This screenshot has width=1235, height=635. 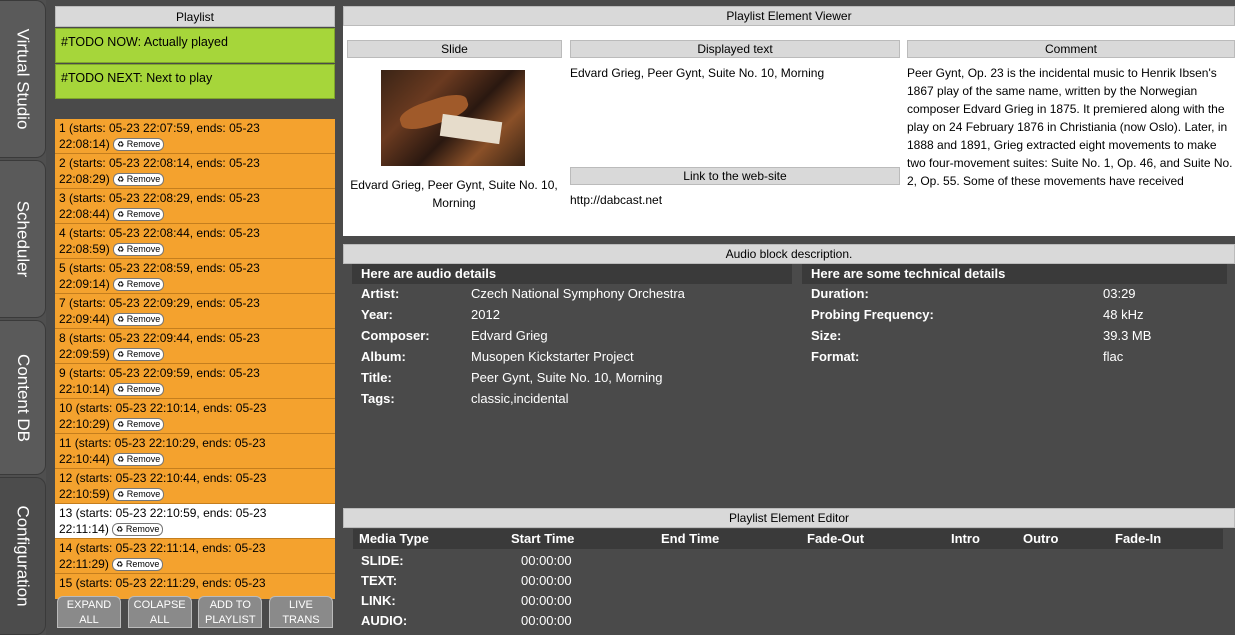 I want to click on button-line1: LIVE, so click(x=301, y=605).